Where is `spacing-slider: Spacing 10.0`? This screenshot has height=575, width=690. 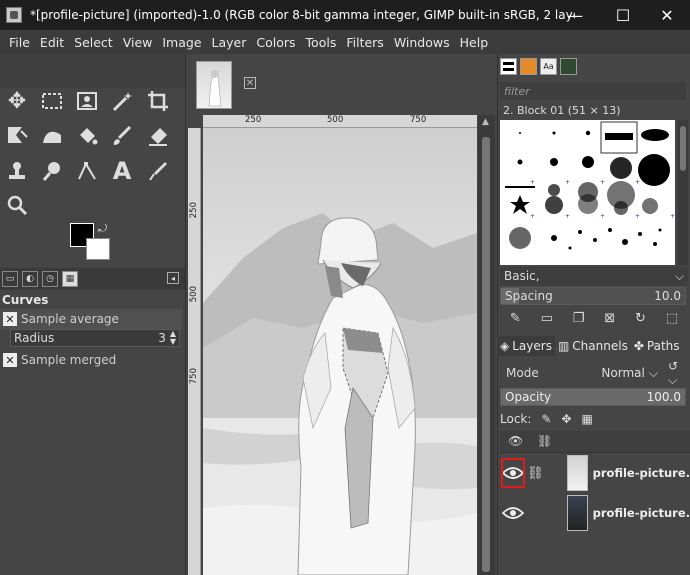 spacing-slider: Spacing 10.0 is located at coordinates (593, 296).